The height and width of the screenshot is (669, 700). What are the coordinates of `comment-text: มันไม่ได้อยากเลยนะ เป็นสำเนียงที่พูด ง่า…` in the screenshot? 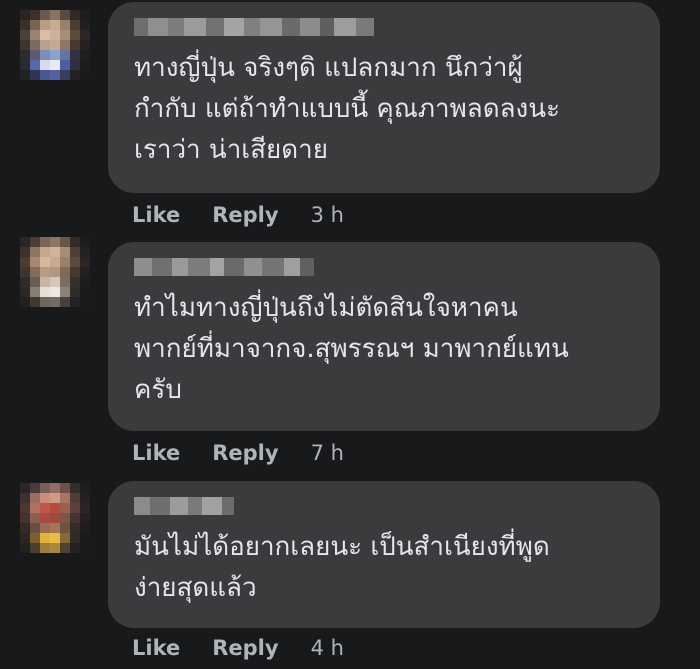 It's located at (342, 567).